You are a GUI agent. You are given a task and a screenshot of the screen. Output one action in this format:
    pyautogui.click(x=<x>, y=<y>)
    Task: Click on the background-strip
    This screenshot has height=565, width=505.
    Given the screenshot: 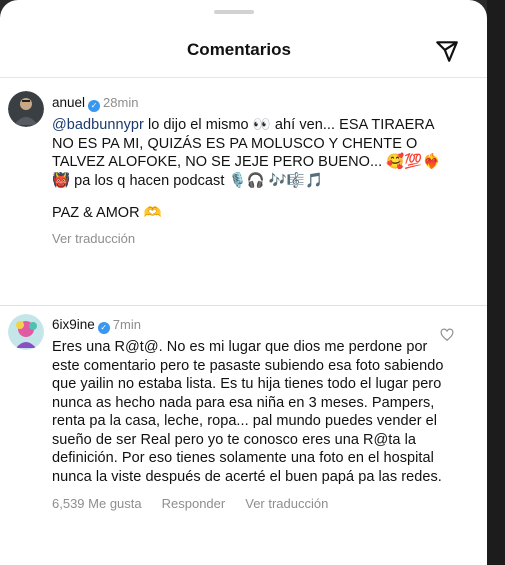 What is the action you would take?
    pyautogui.click(x=496, y=282)
    